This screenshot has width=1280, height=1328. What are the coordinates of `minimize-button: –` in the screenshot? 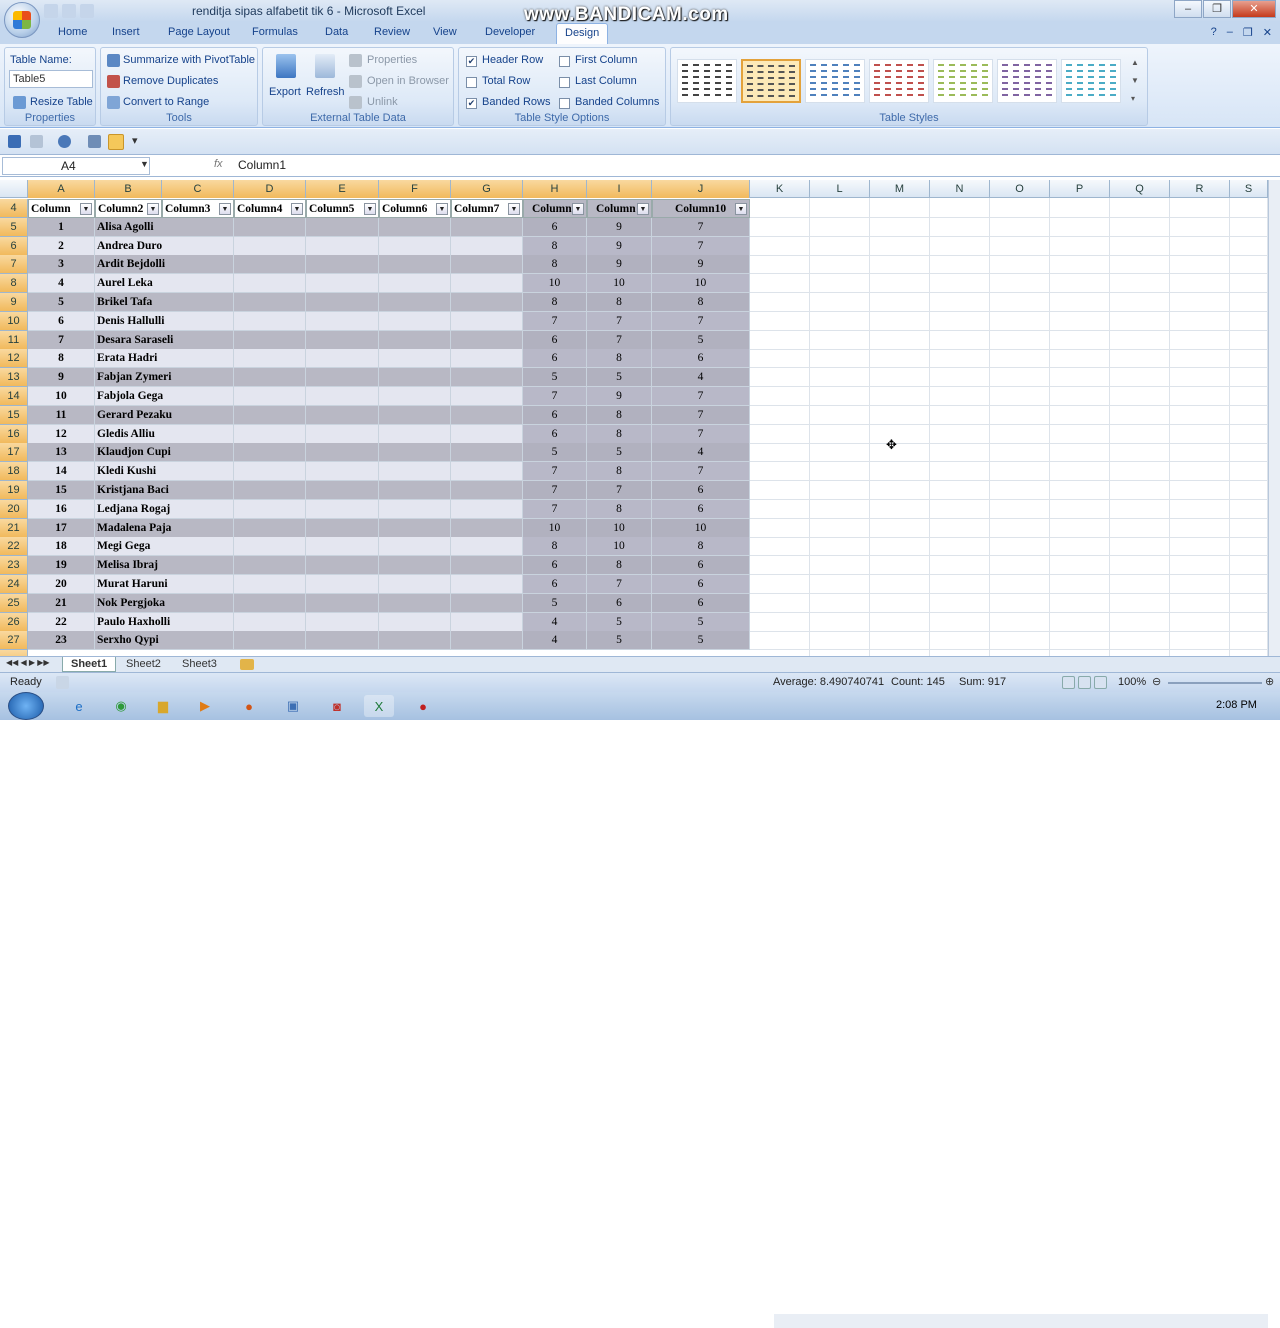 It's located at (1188, 9).